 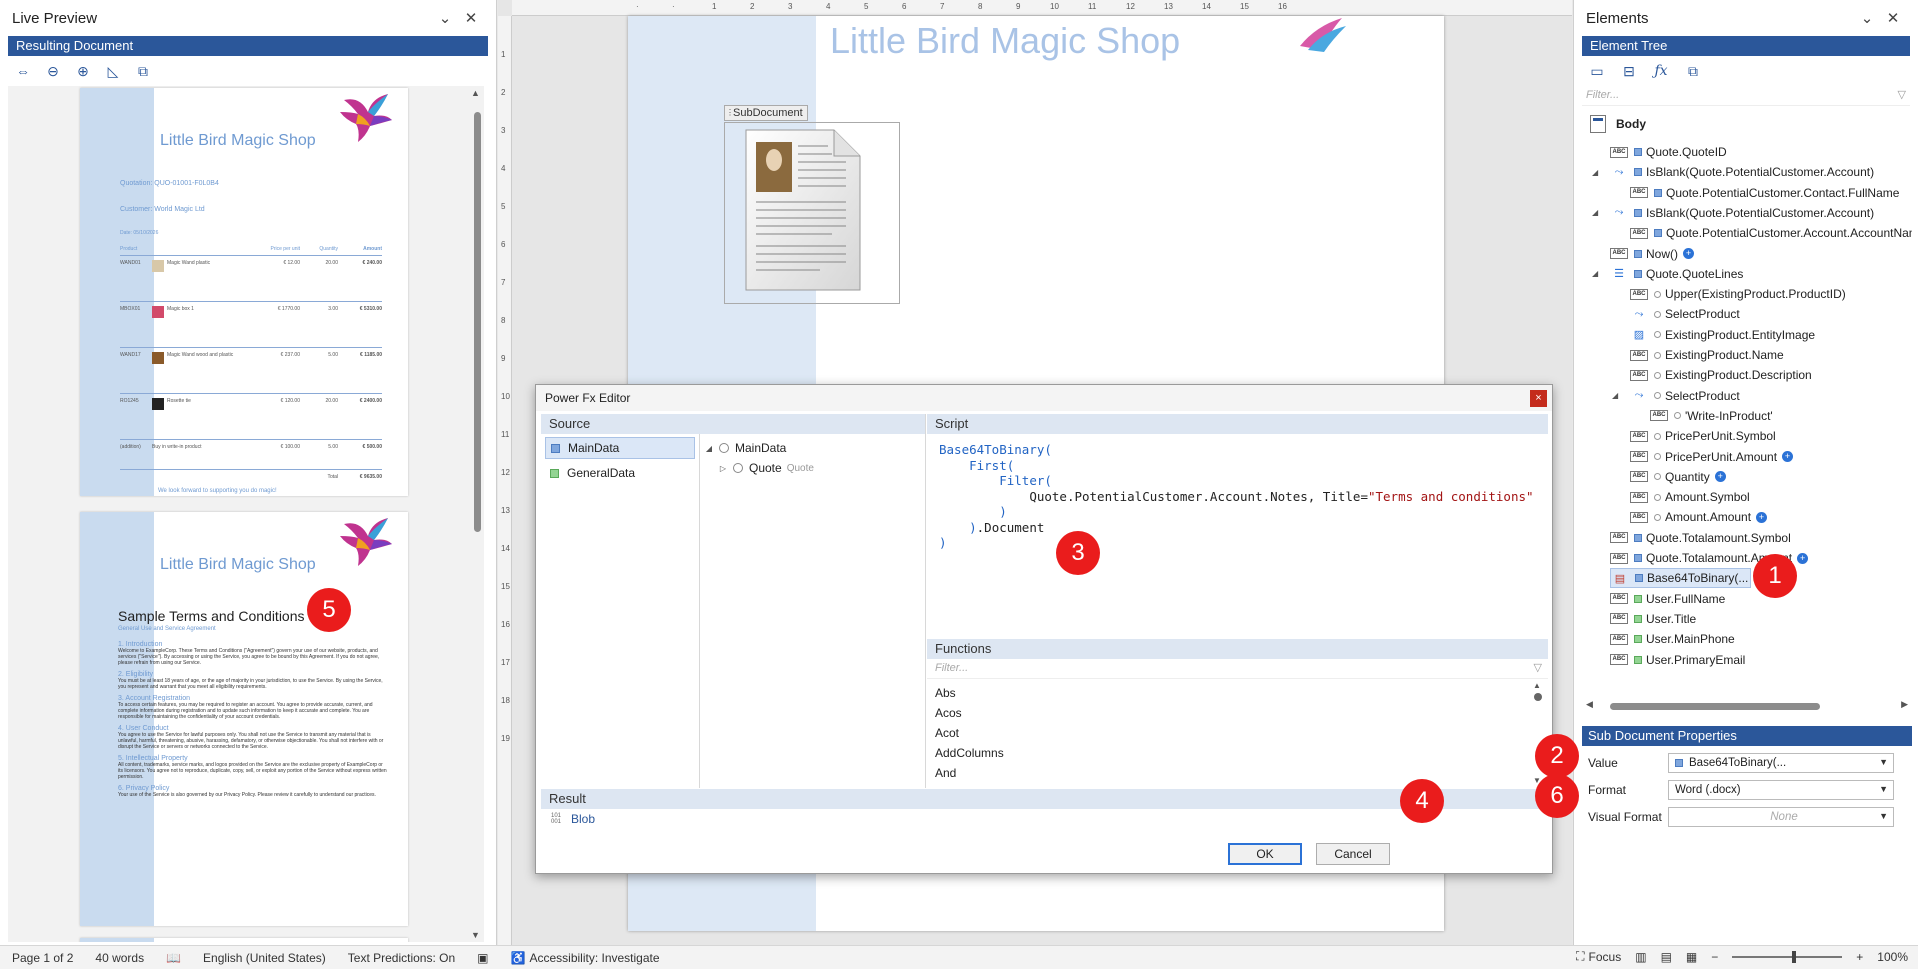 I want to click on elements-filter-input: Filter... ▽, so click(x=1746, y=96).